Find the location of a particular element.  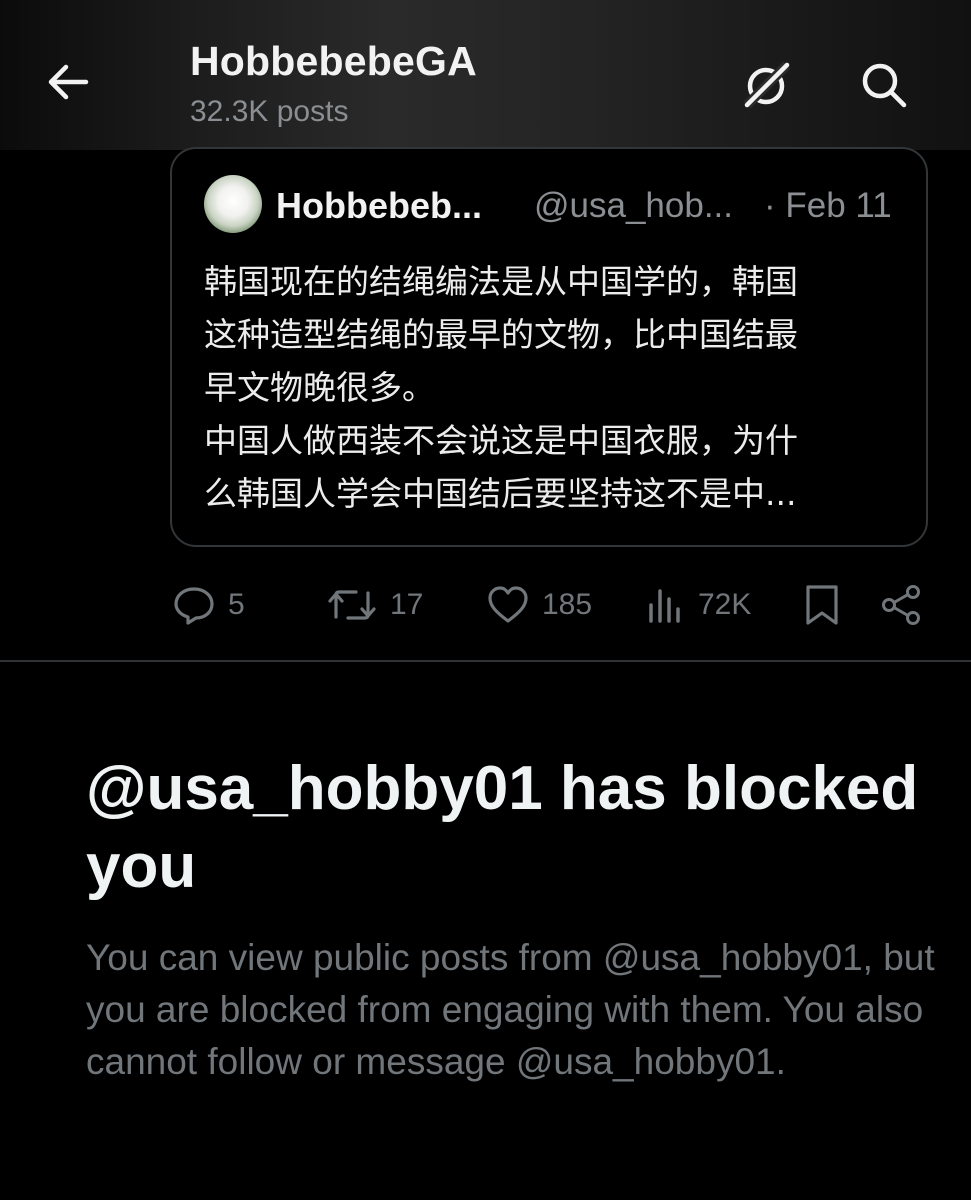

views-button: 72K is located at coordinates (698, 605).